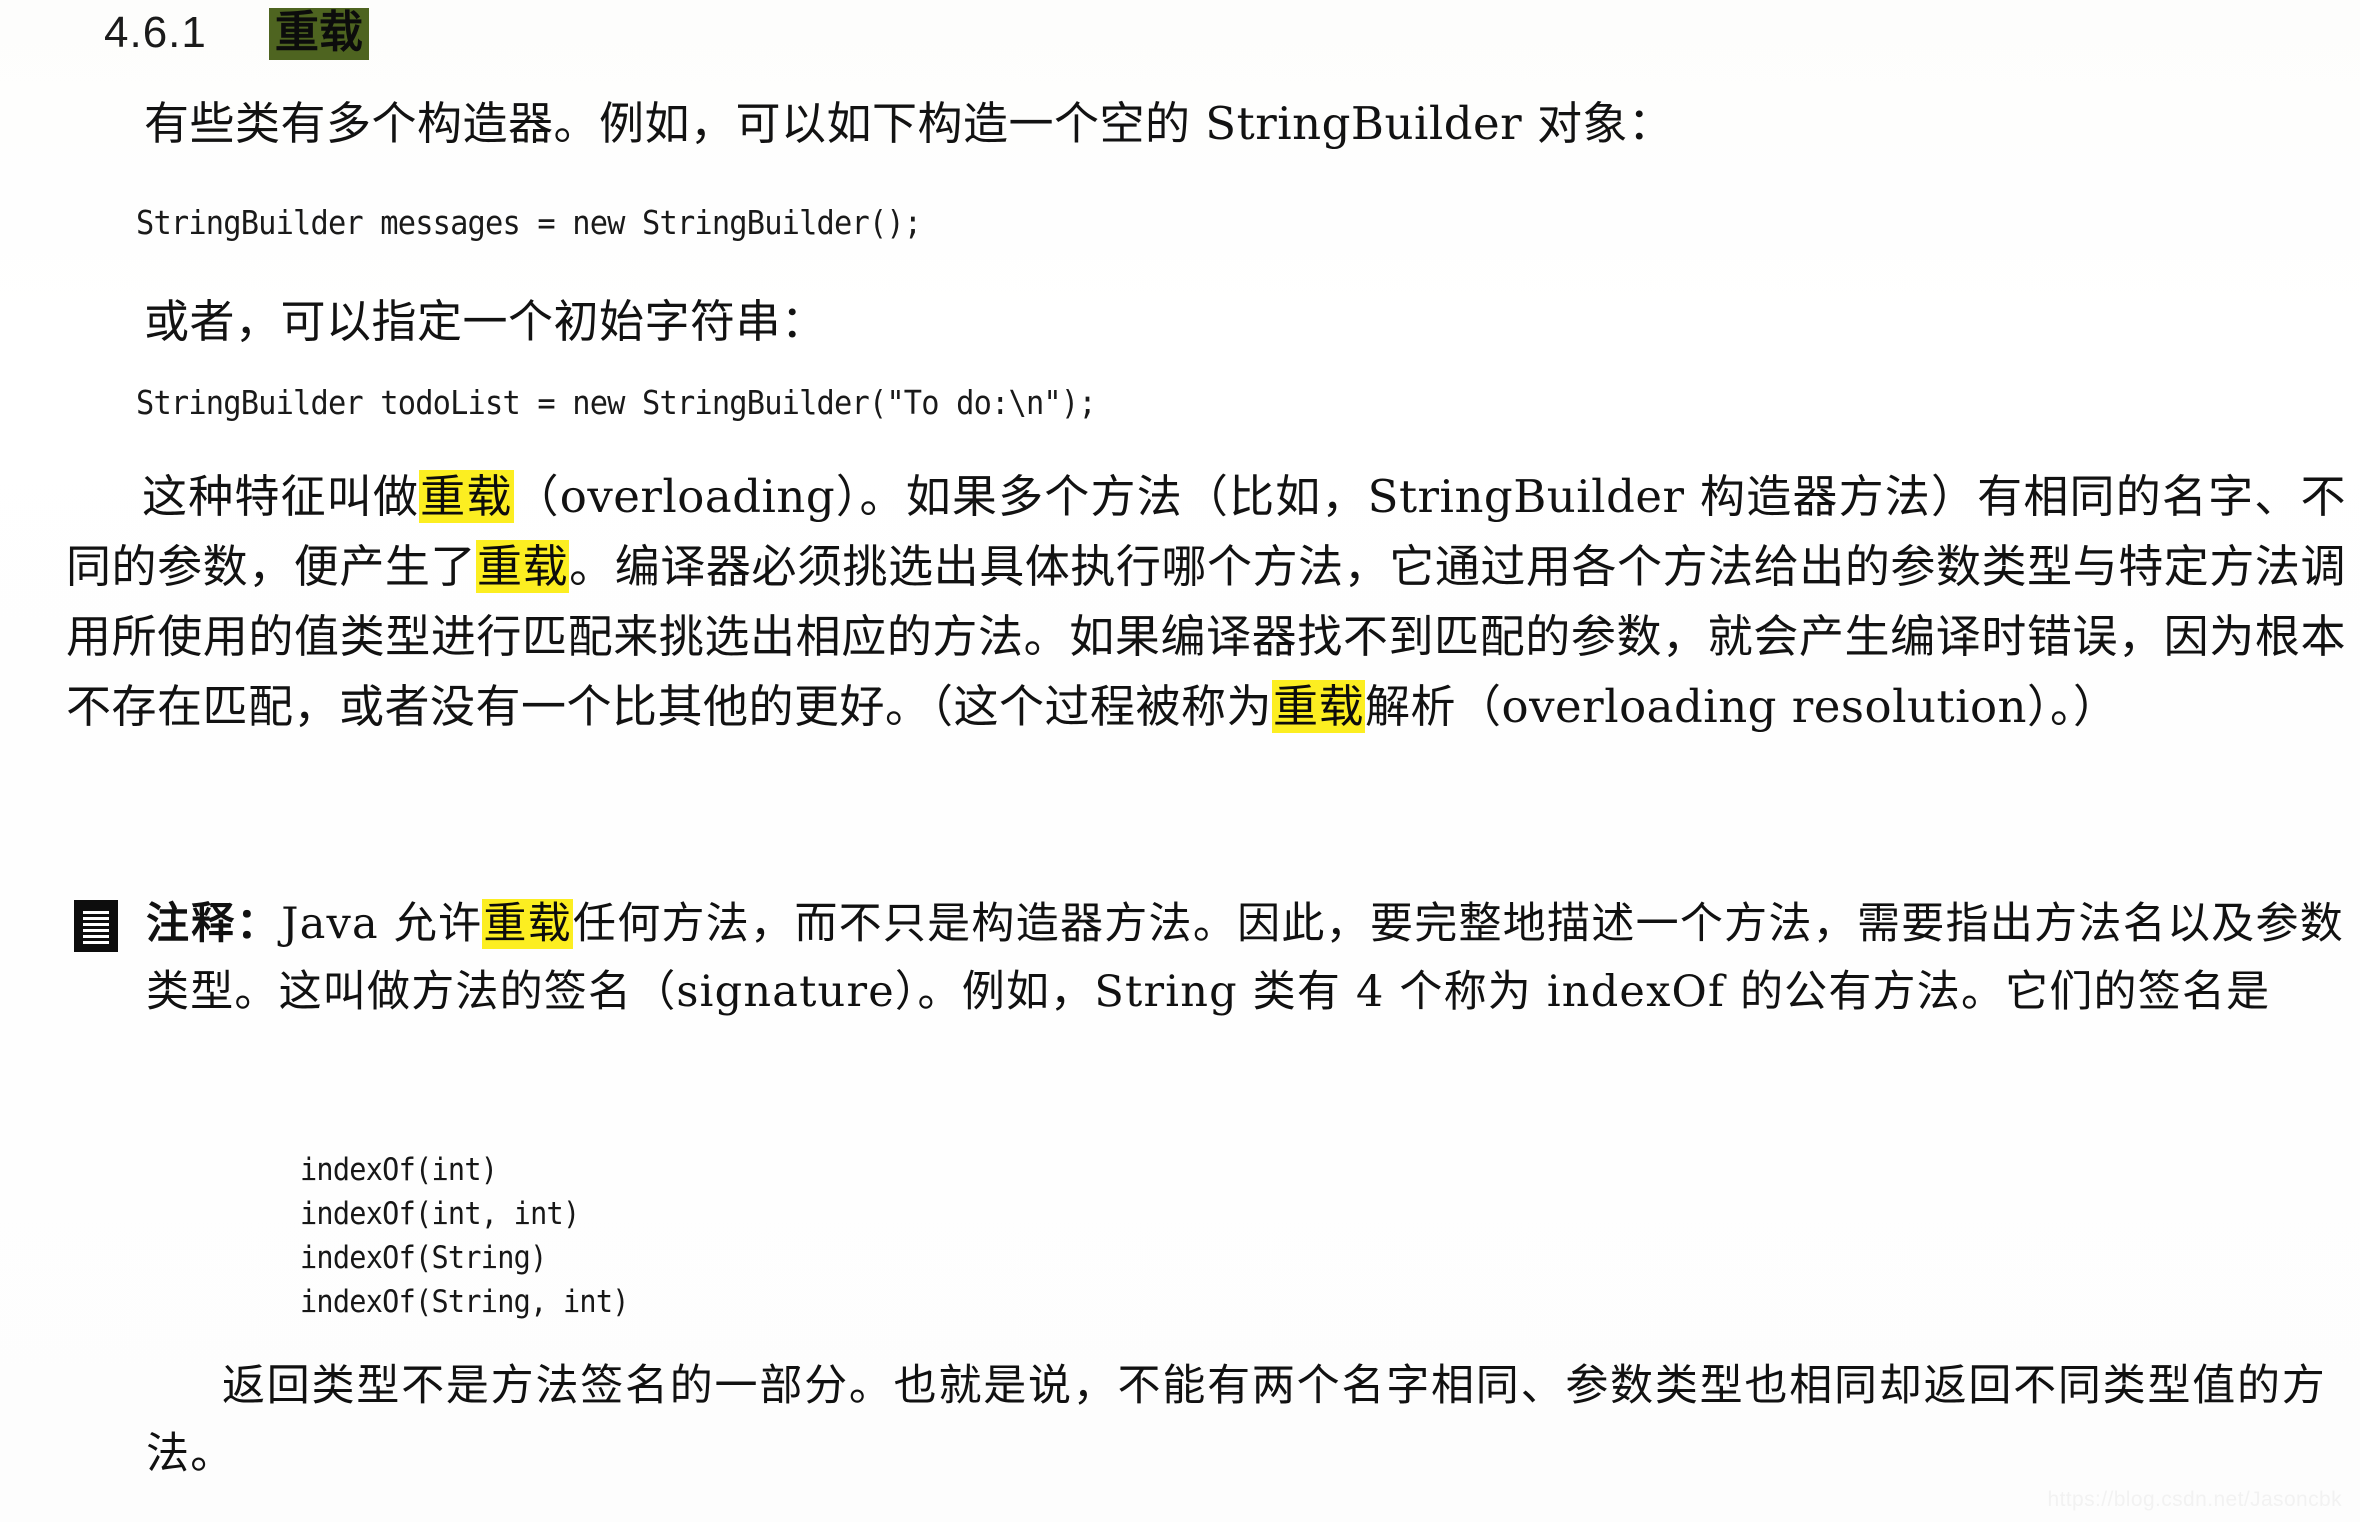 The height and width of the screenshot is (1522, 2360). What do you see at coordinates (523, 566) in the screenshot?
I see `highlight-chongzai-2: 重载` at bounding box center [523, 566].